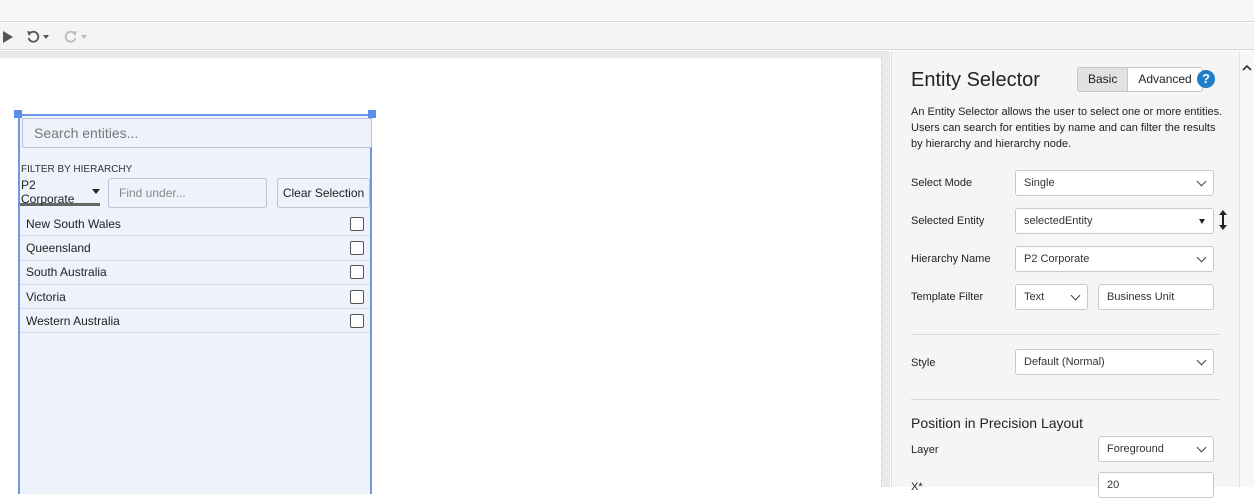 The width and height of the screenshot is (1254, 498). Describe the element at coordinates (975, 80) in the screenshot. I see `panel-title: Entity Selector` at that location.